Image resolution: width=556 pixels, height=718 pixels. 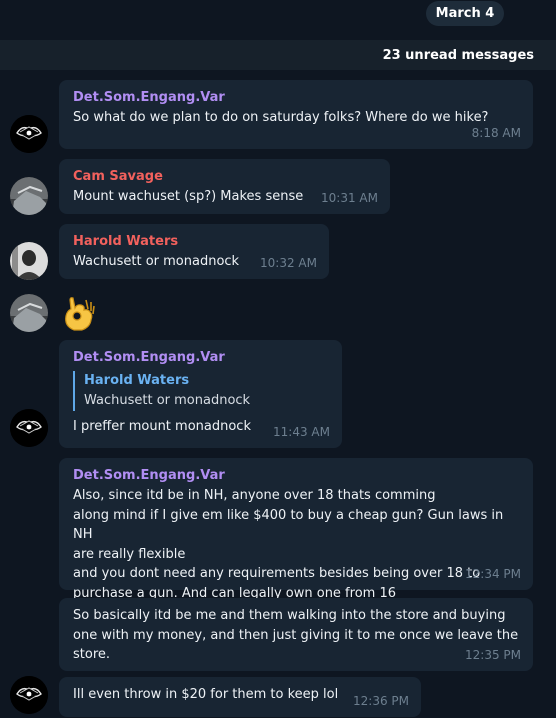 What do you see at coordinates (496, 132) in the screenshot?
I see `message-time: 8:18 AM` at bounding box center [496, 132].